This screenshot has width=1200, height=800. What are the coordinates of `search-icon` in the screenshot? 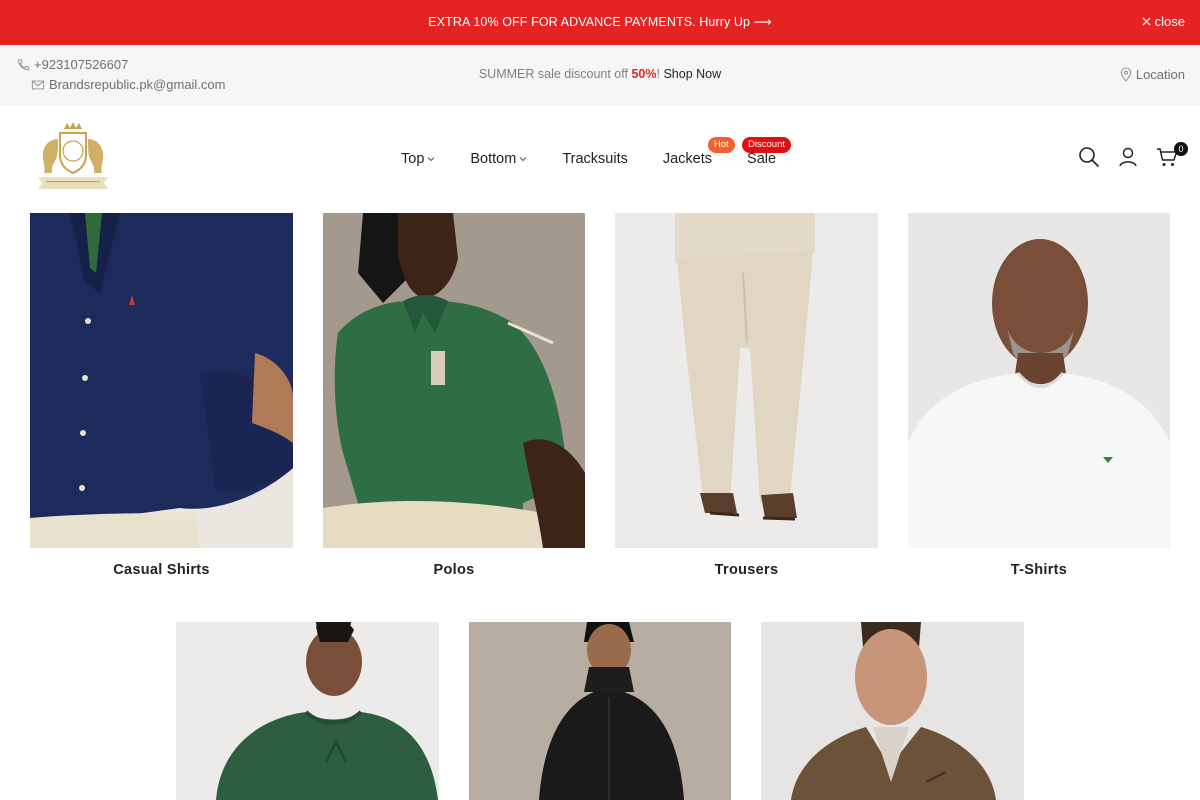 It's located at (1089, 157).